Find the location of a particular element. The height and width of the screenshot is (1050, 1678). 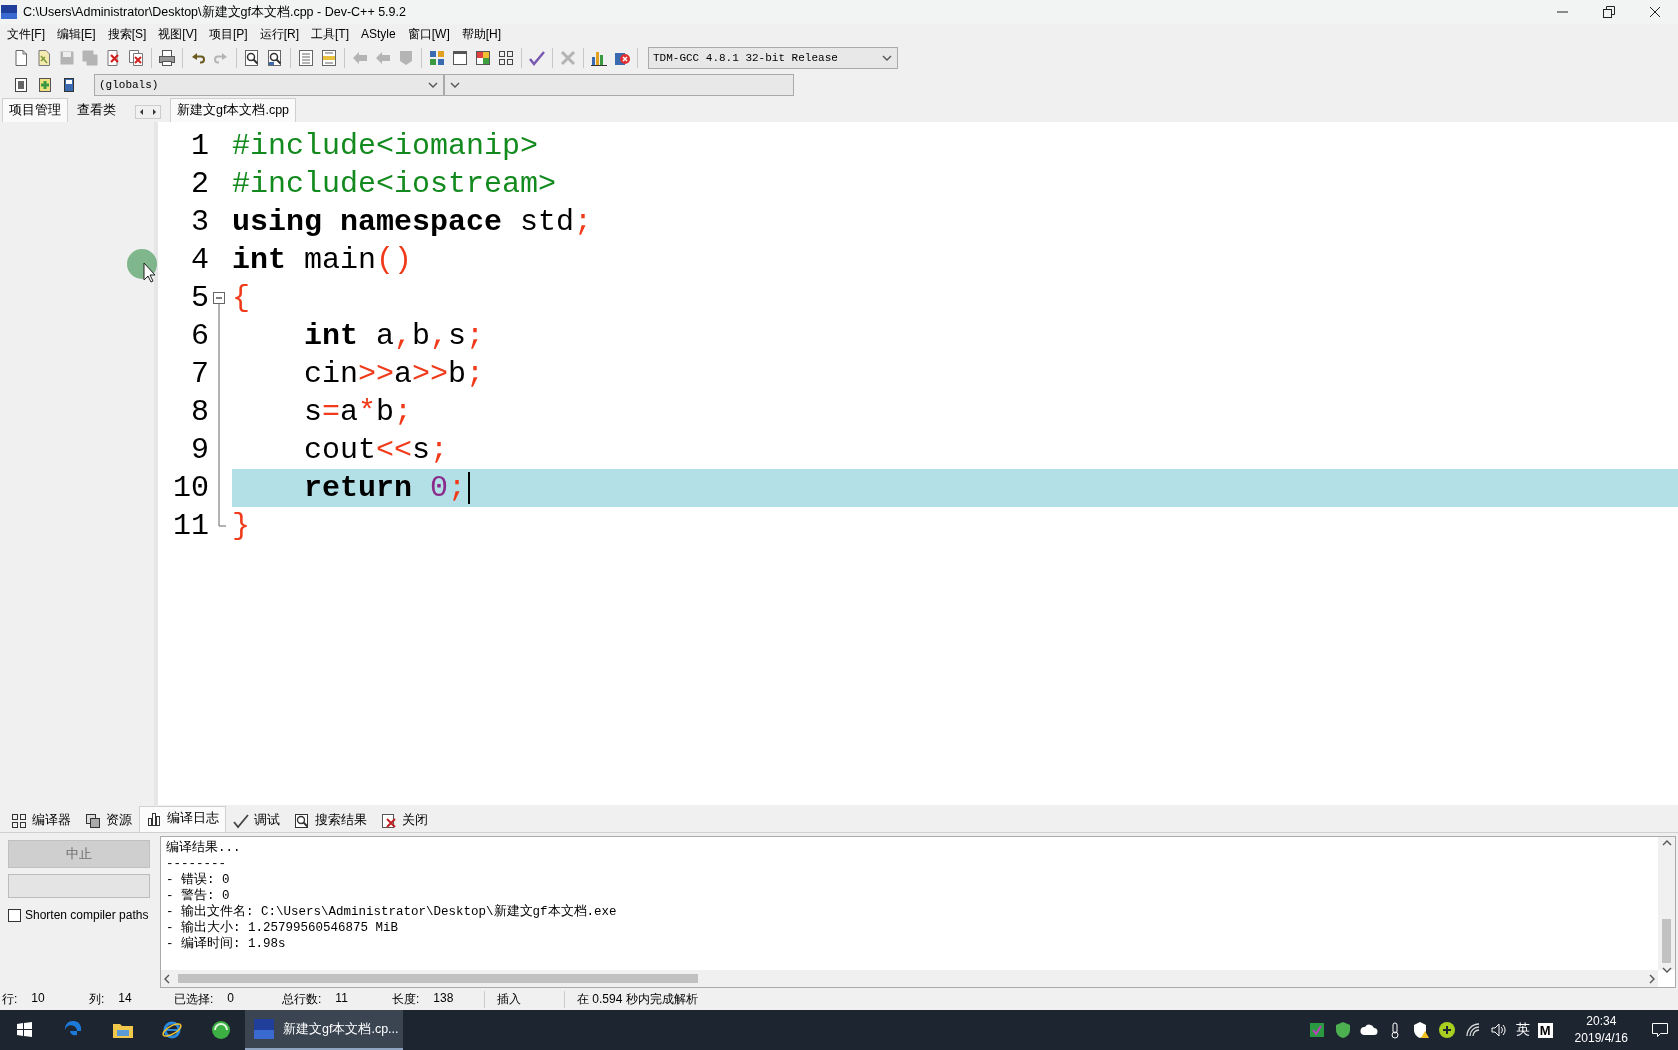

input-method-indicator: 英 is located at coordinates (1522, 1030).